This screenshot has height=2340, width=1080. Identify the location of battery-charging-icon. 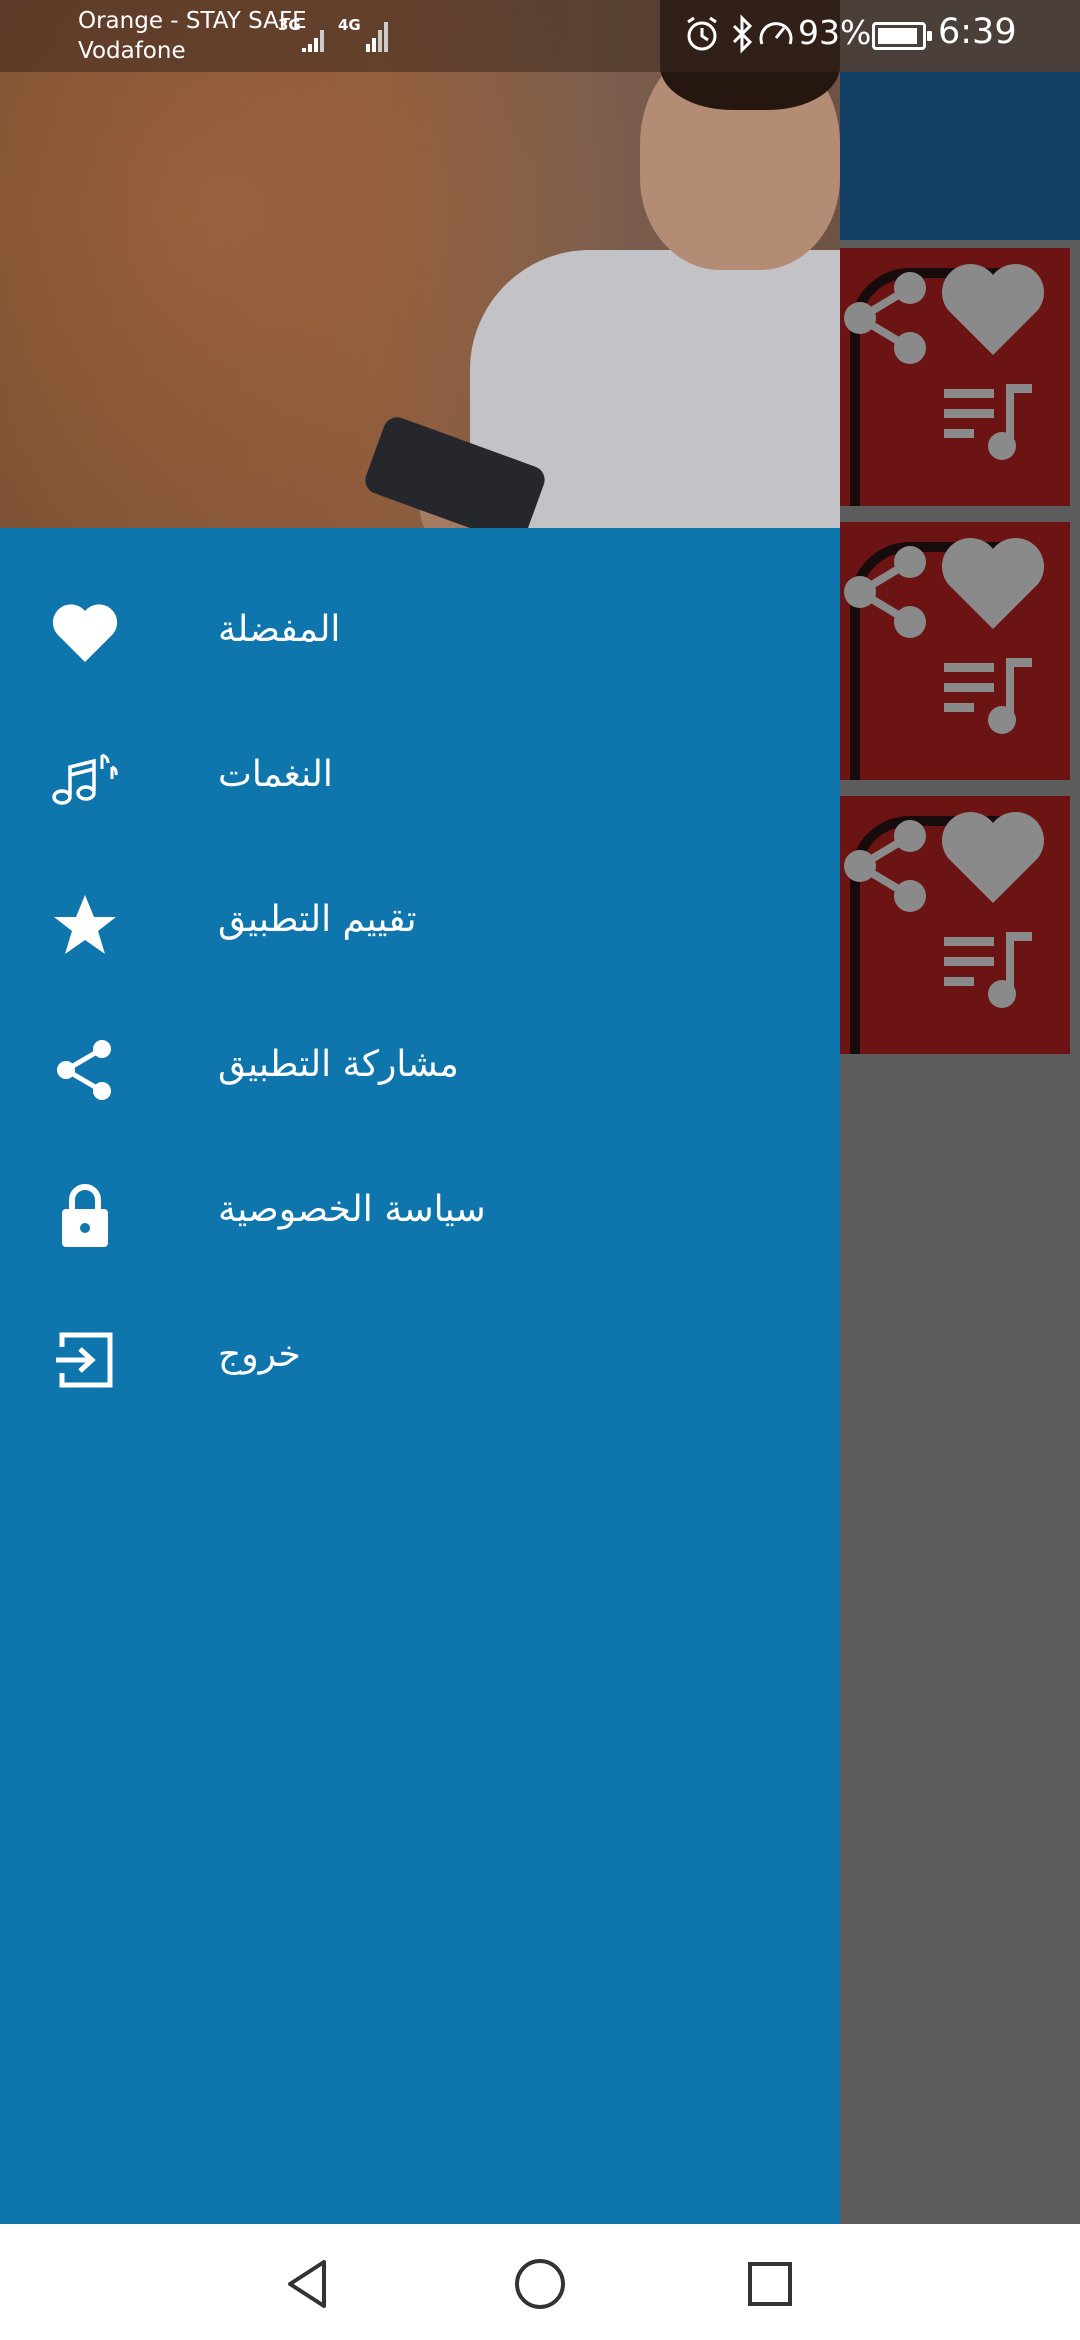
(902, 36).